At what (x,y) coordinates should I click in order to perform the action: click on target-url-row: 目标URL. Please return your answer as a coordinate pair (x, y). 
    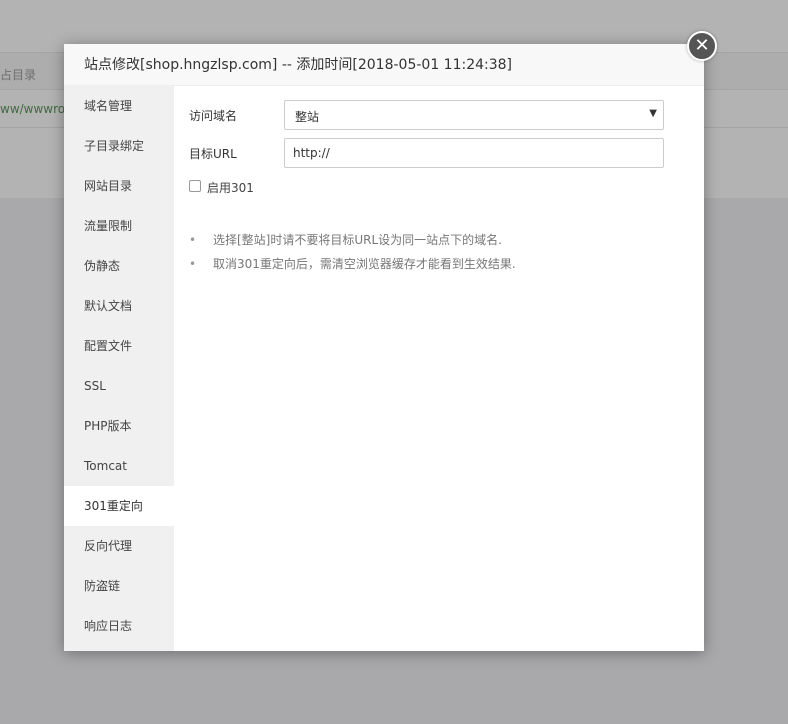
    Looking at the image, I should click on (446, 153).